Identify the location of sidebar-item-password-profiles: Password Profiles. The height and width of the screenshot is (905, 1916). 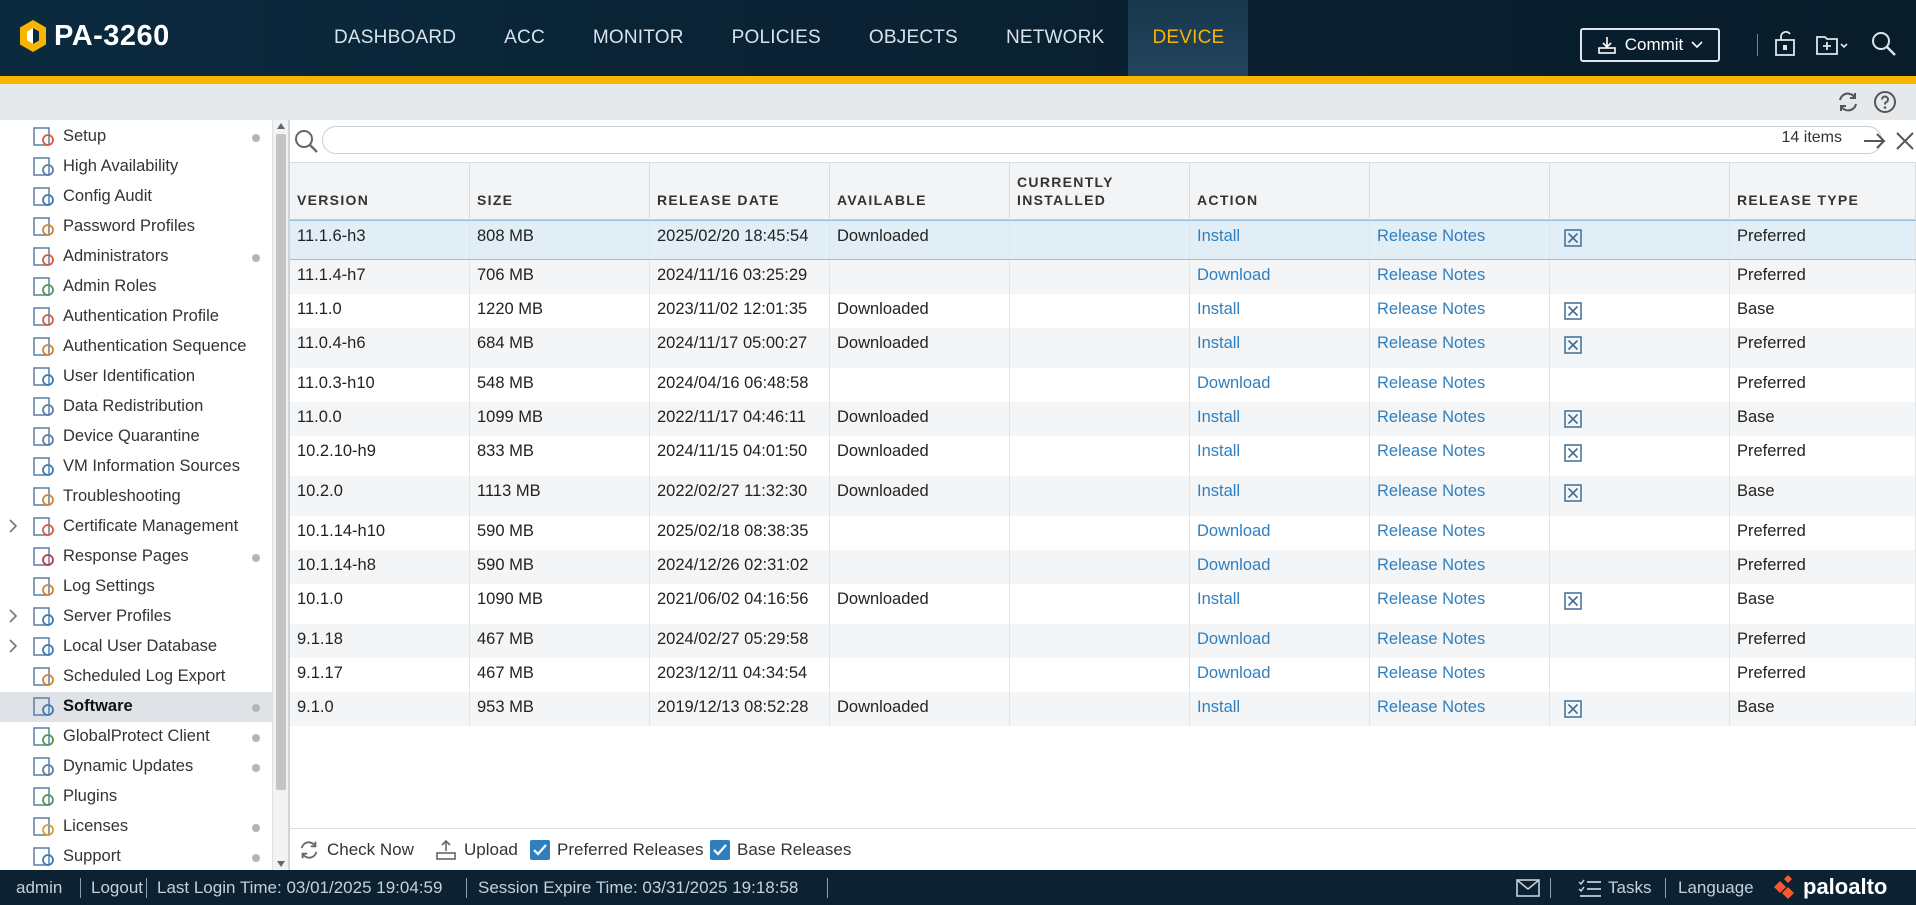
(136, 227).